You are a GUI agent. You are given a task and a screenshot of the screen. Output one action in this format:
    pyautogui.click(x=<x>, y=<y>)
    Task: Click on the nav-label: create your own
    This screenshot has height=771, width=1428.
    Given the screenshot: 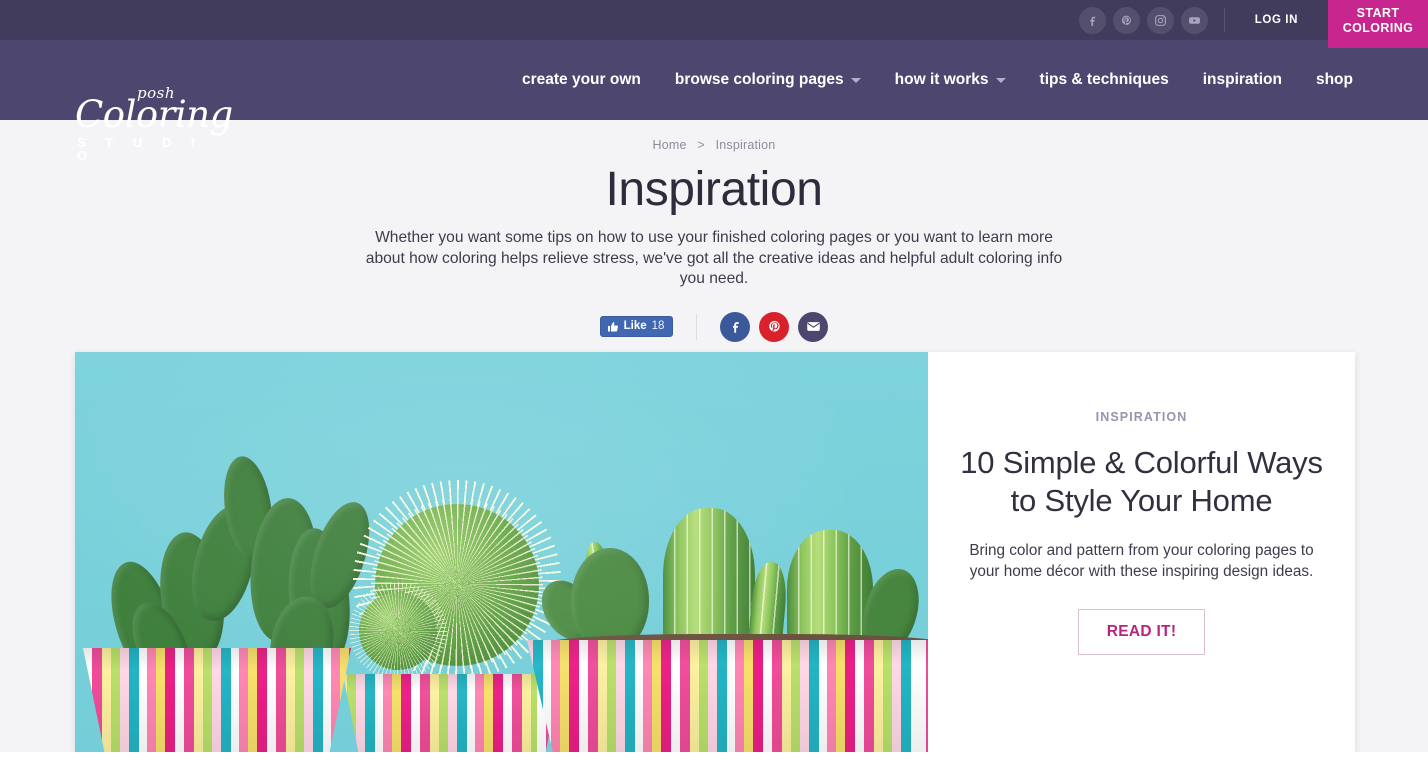 What is the action you would take?
    pyautogui.click(x=581, y=79)
    